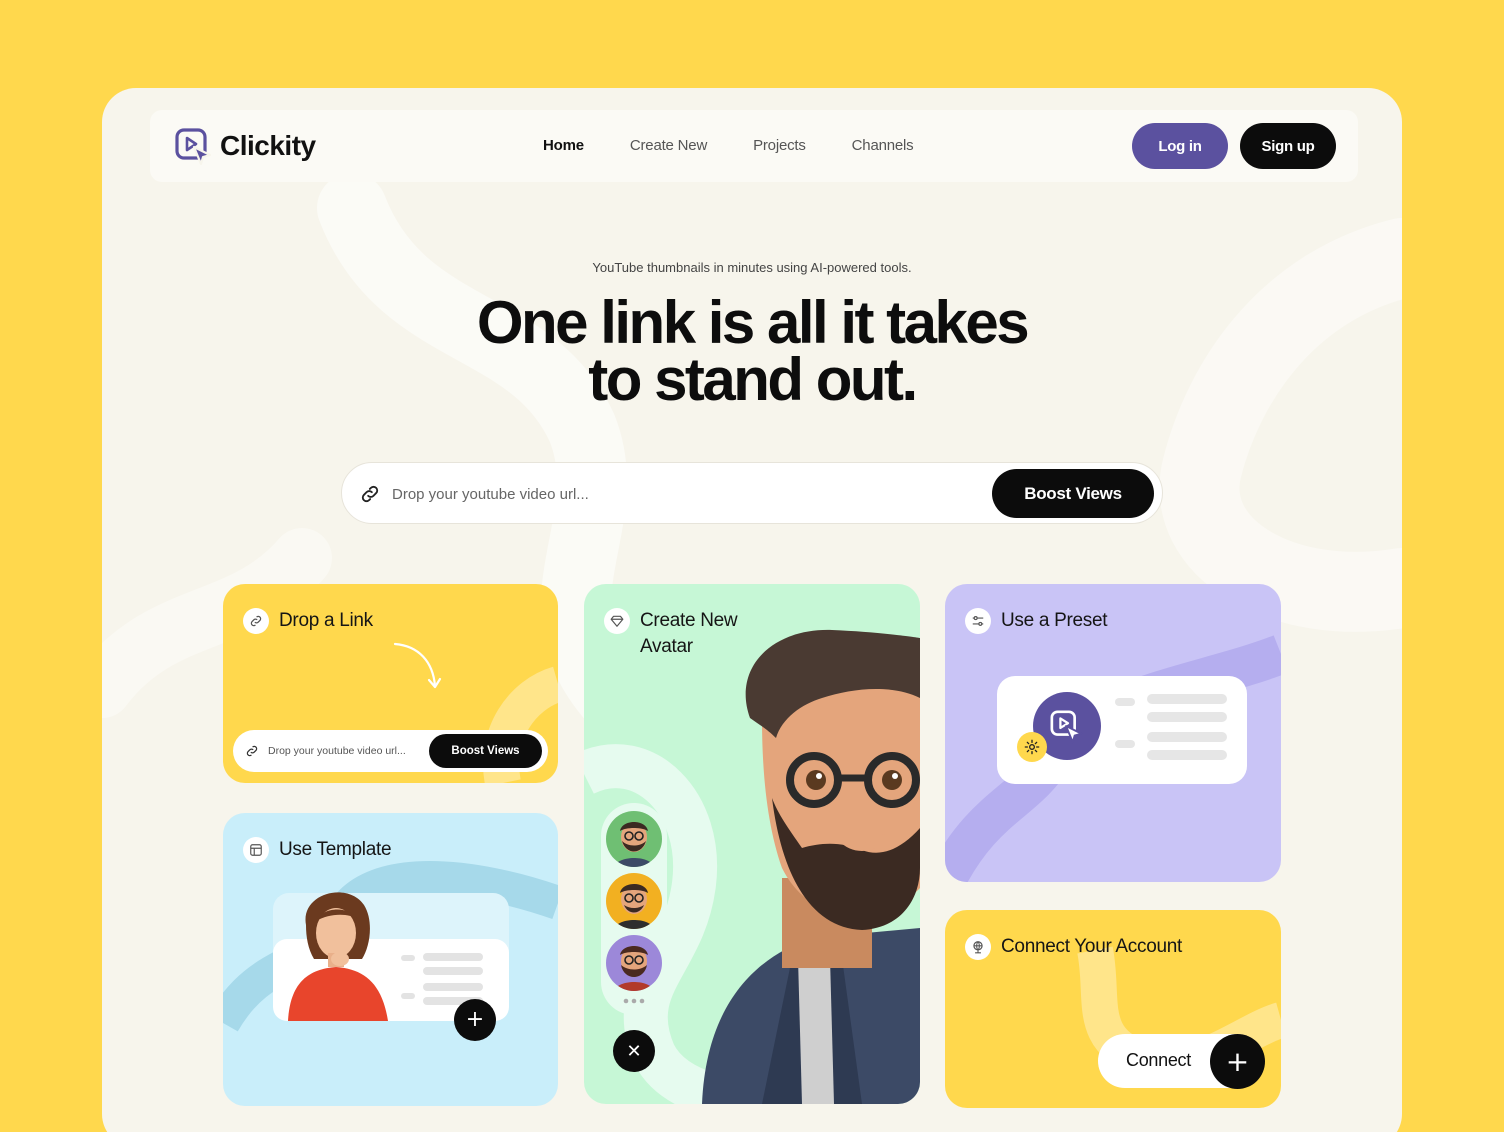  I want to click on use-template-card: Use Template +, so click(390, 959).